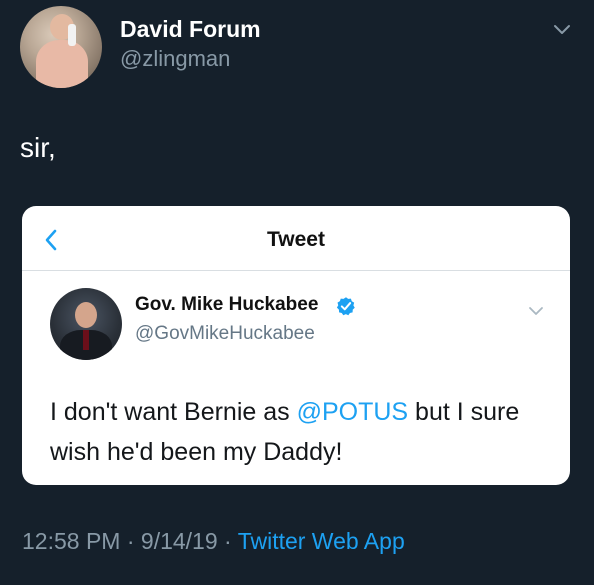  I want to click on quoted-text-before: I don't want Bernie as, so click(173, 412).